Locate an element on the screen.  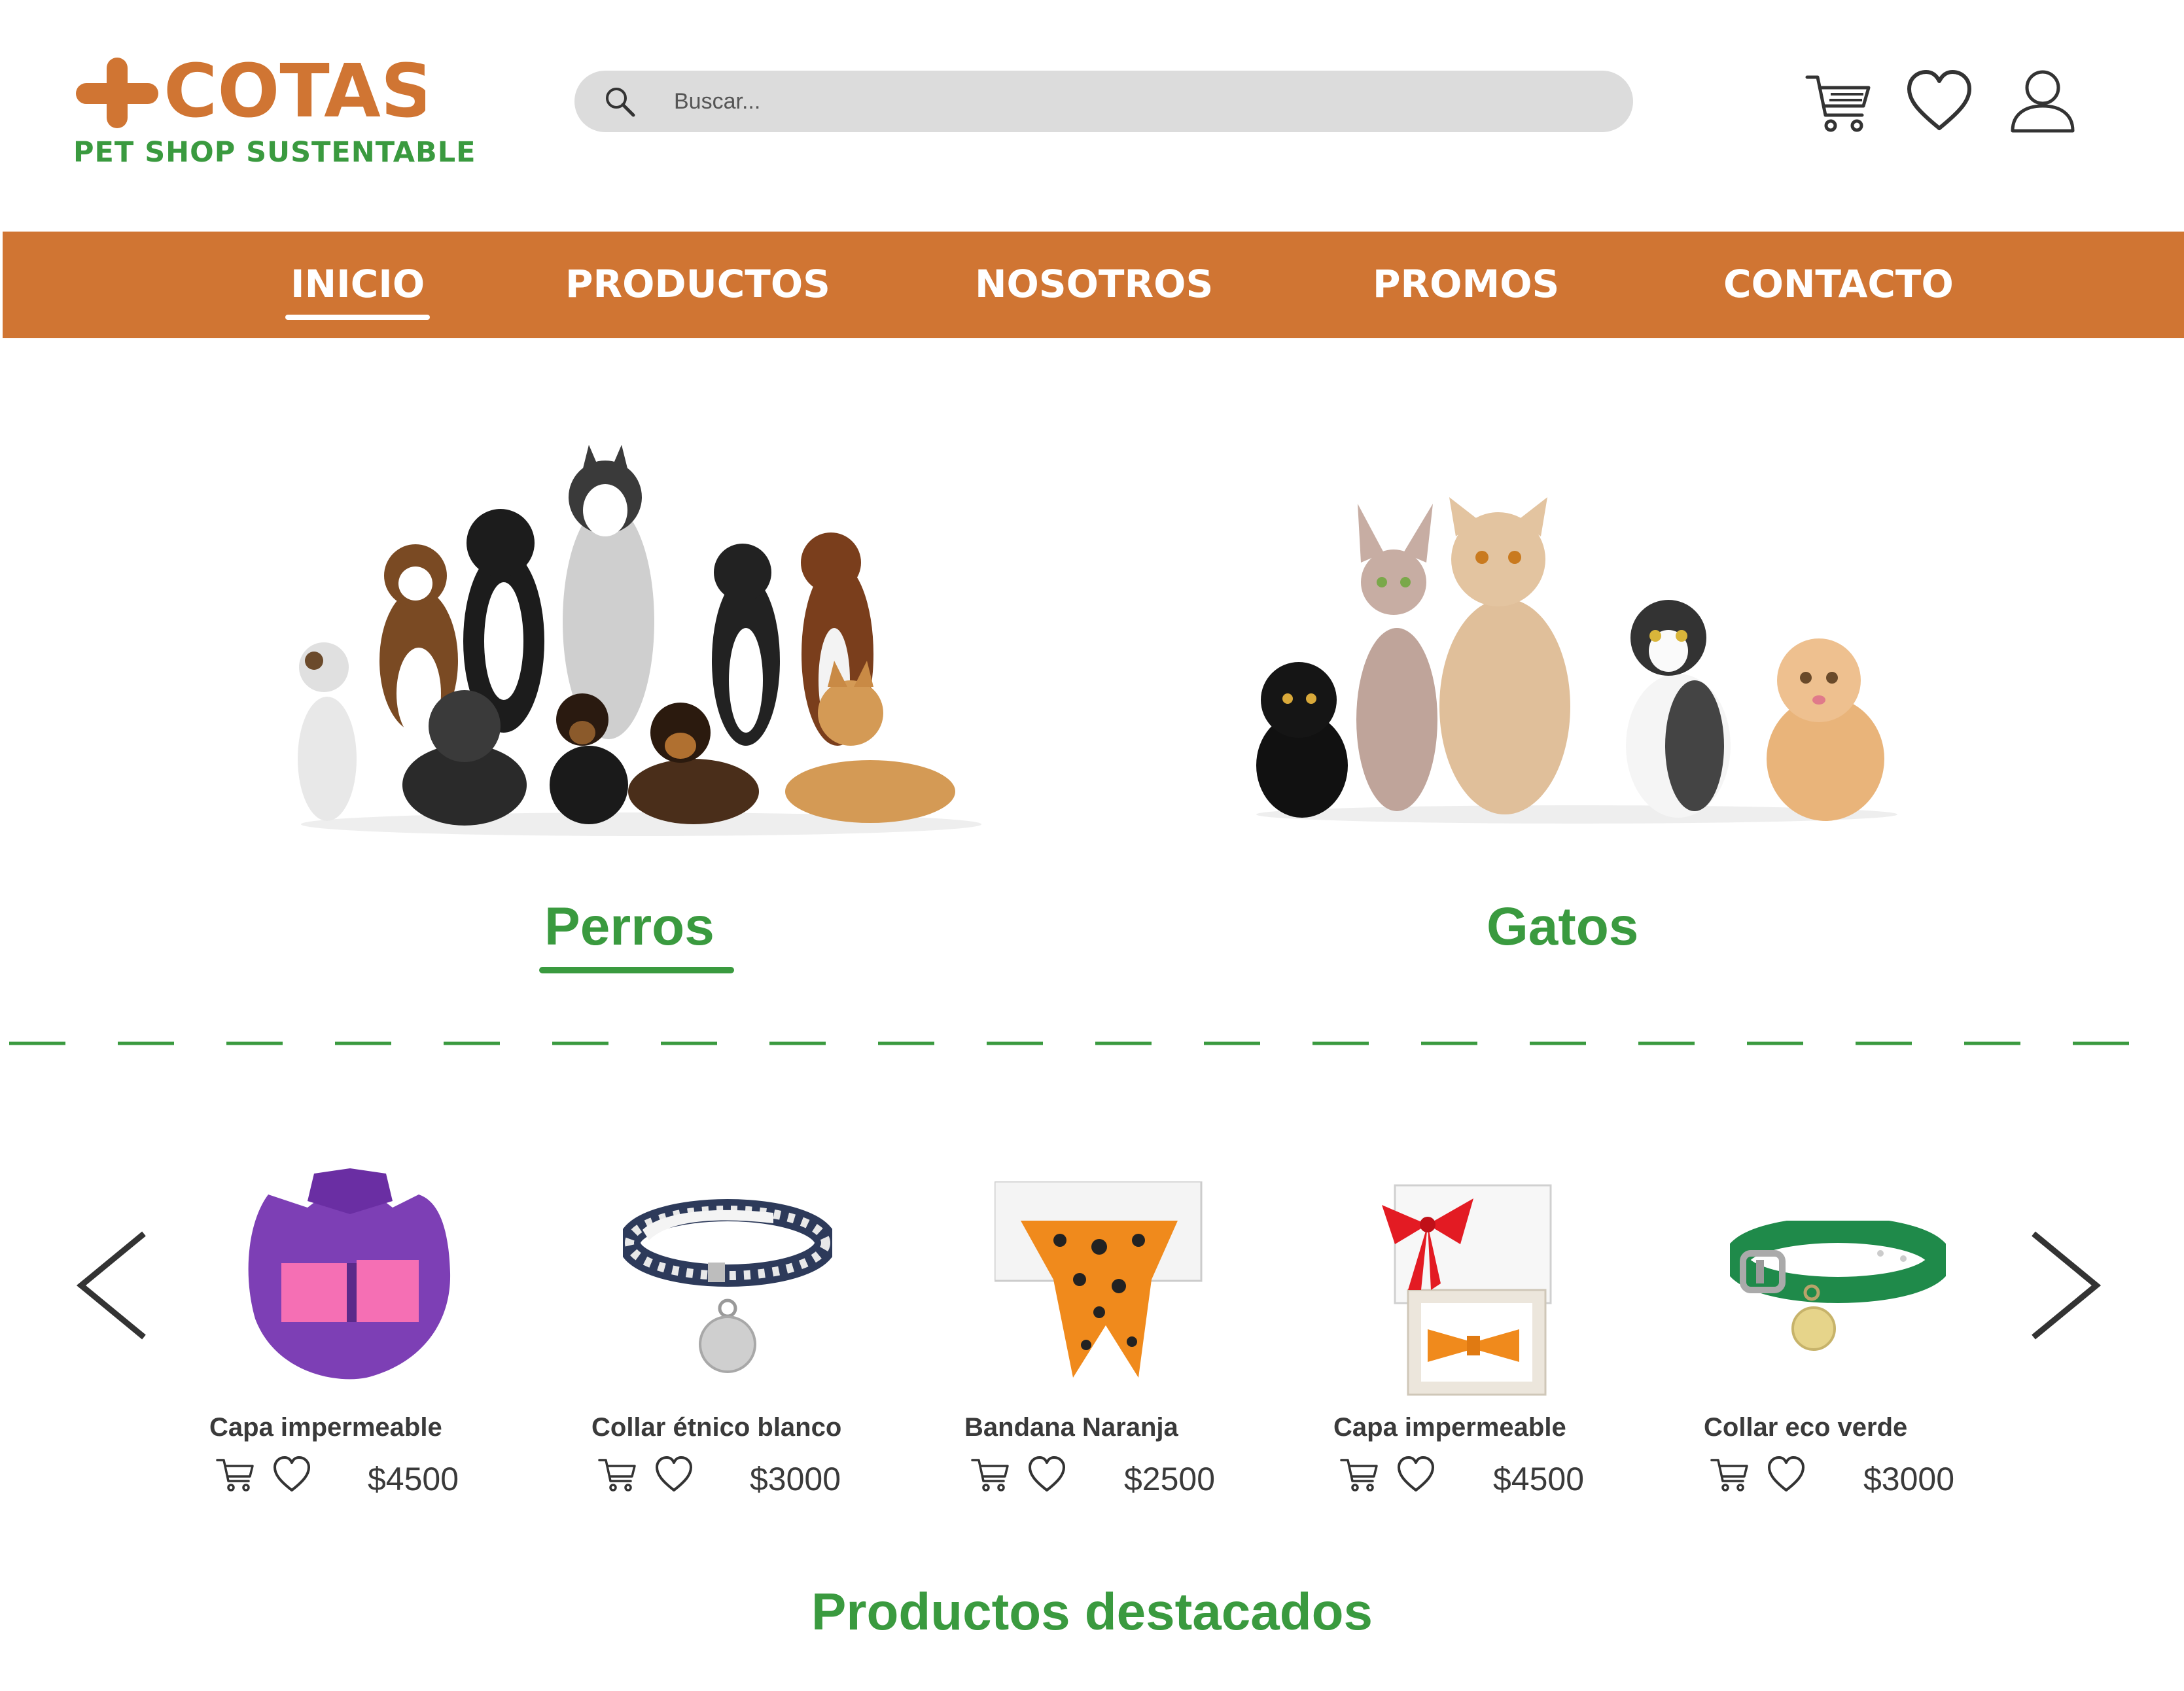
cats-group-image is located at coordinates (1577, 654).